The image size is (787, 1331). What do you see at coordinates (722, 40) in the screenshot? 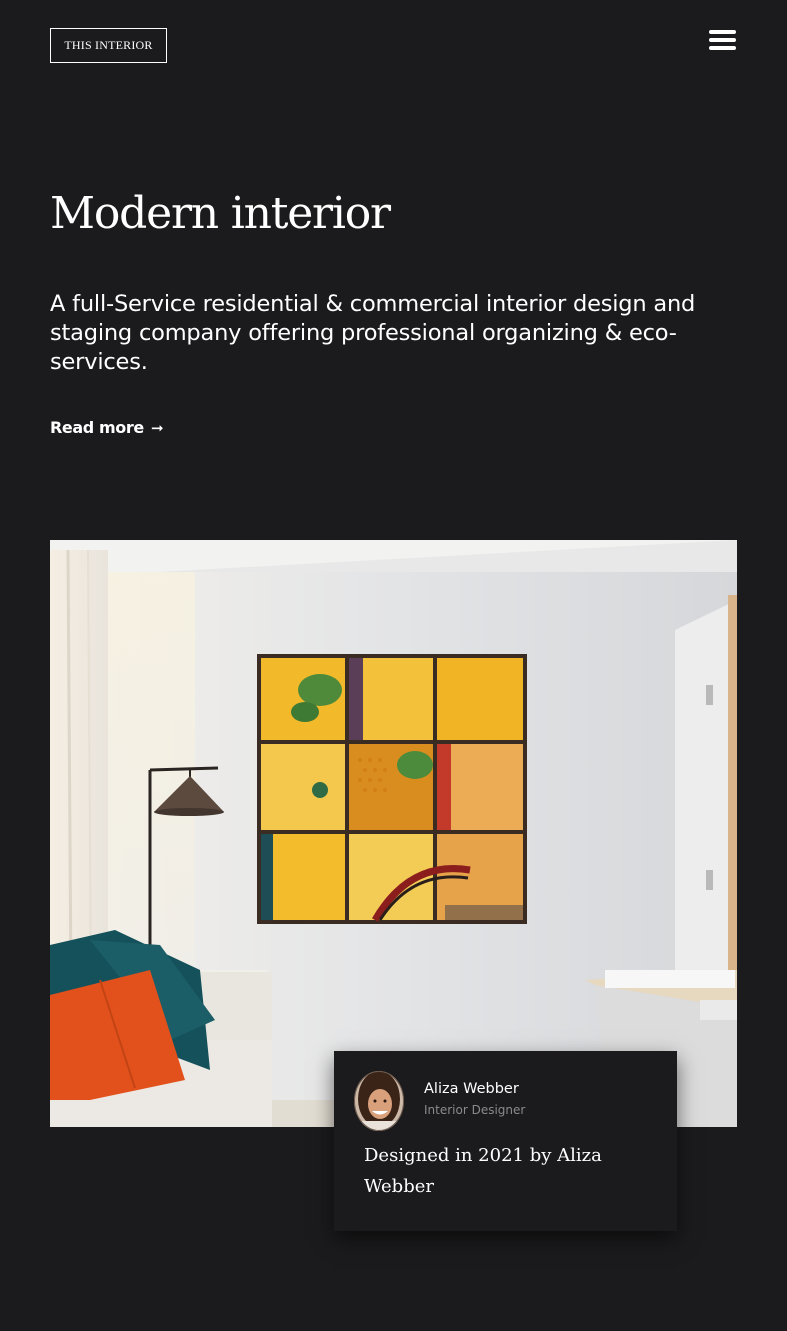
I see `hamburger-menu-icon` at bounding box center [722, 40].